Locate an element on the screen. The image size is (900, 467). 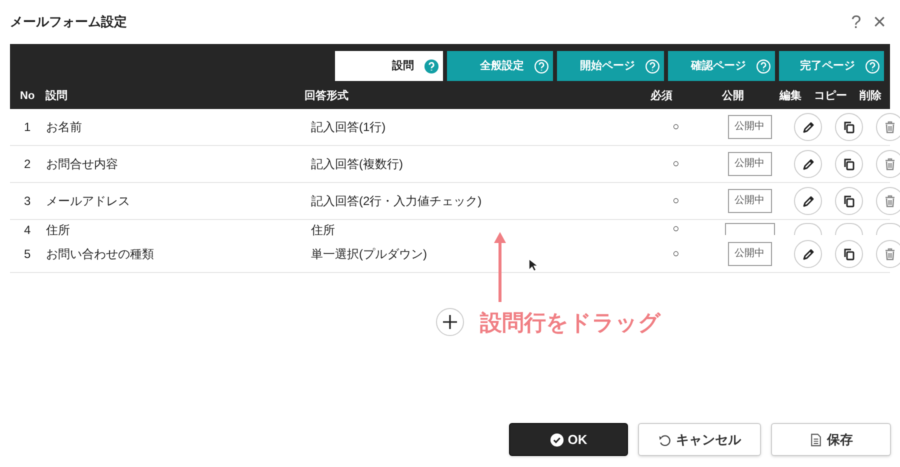
column-header: 設問 is located at coordinates (56, 96).